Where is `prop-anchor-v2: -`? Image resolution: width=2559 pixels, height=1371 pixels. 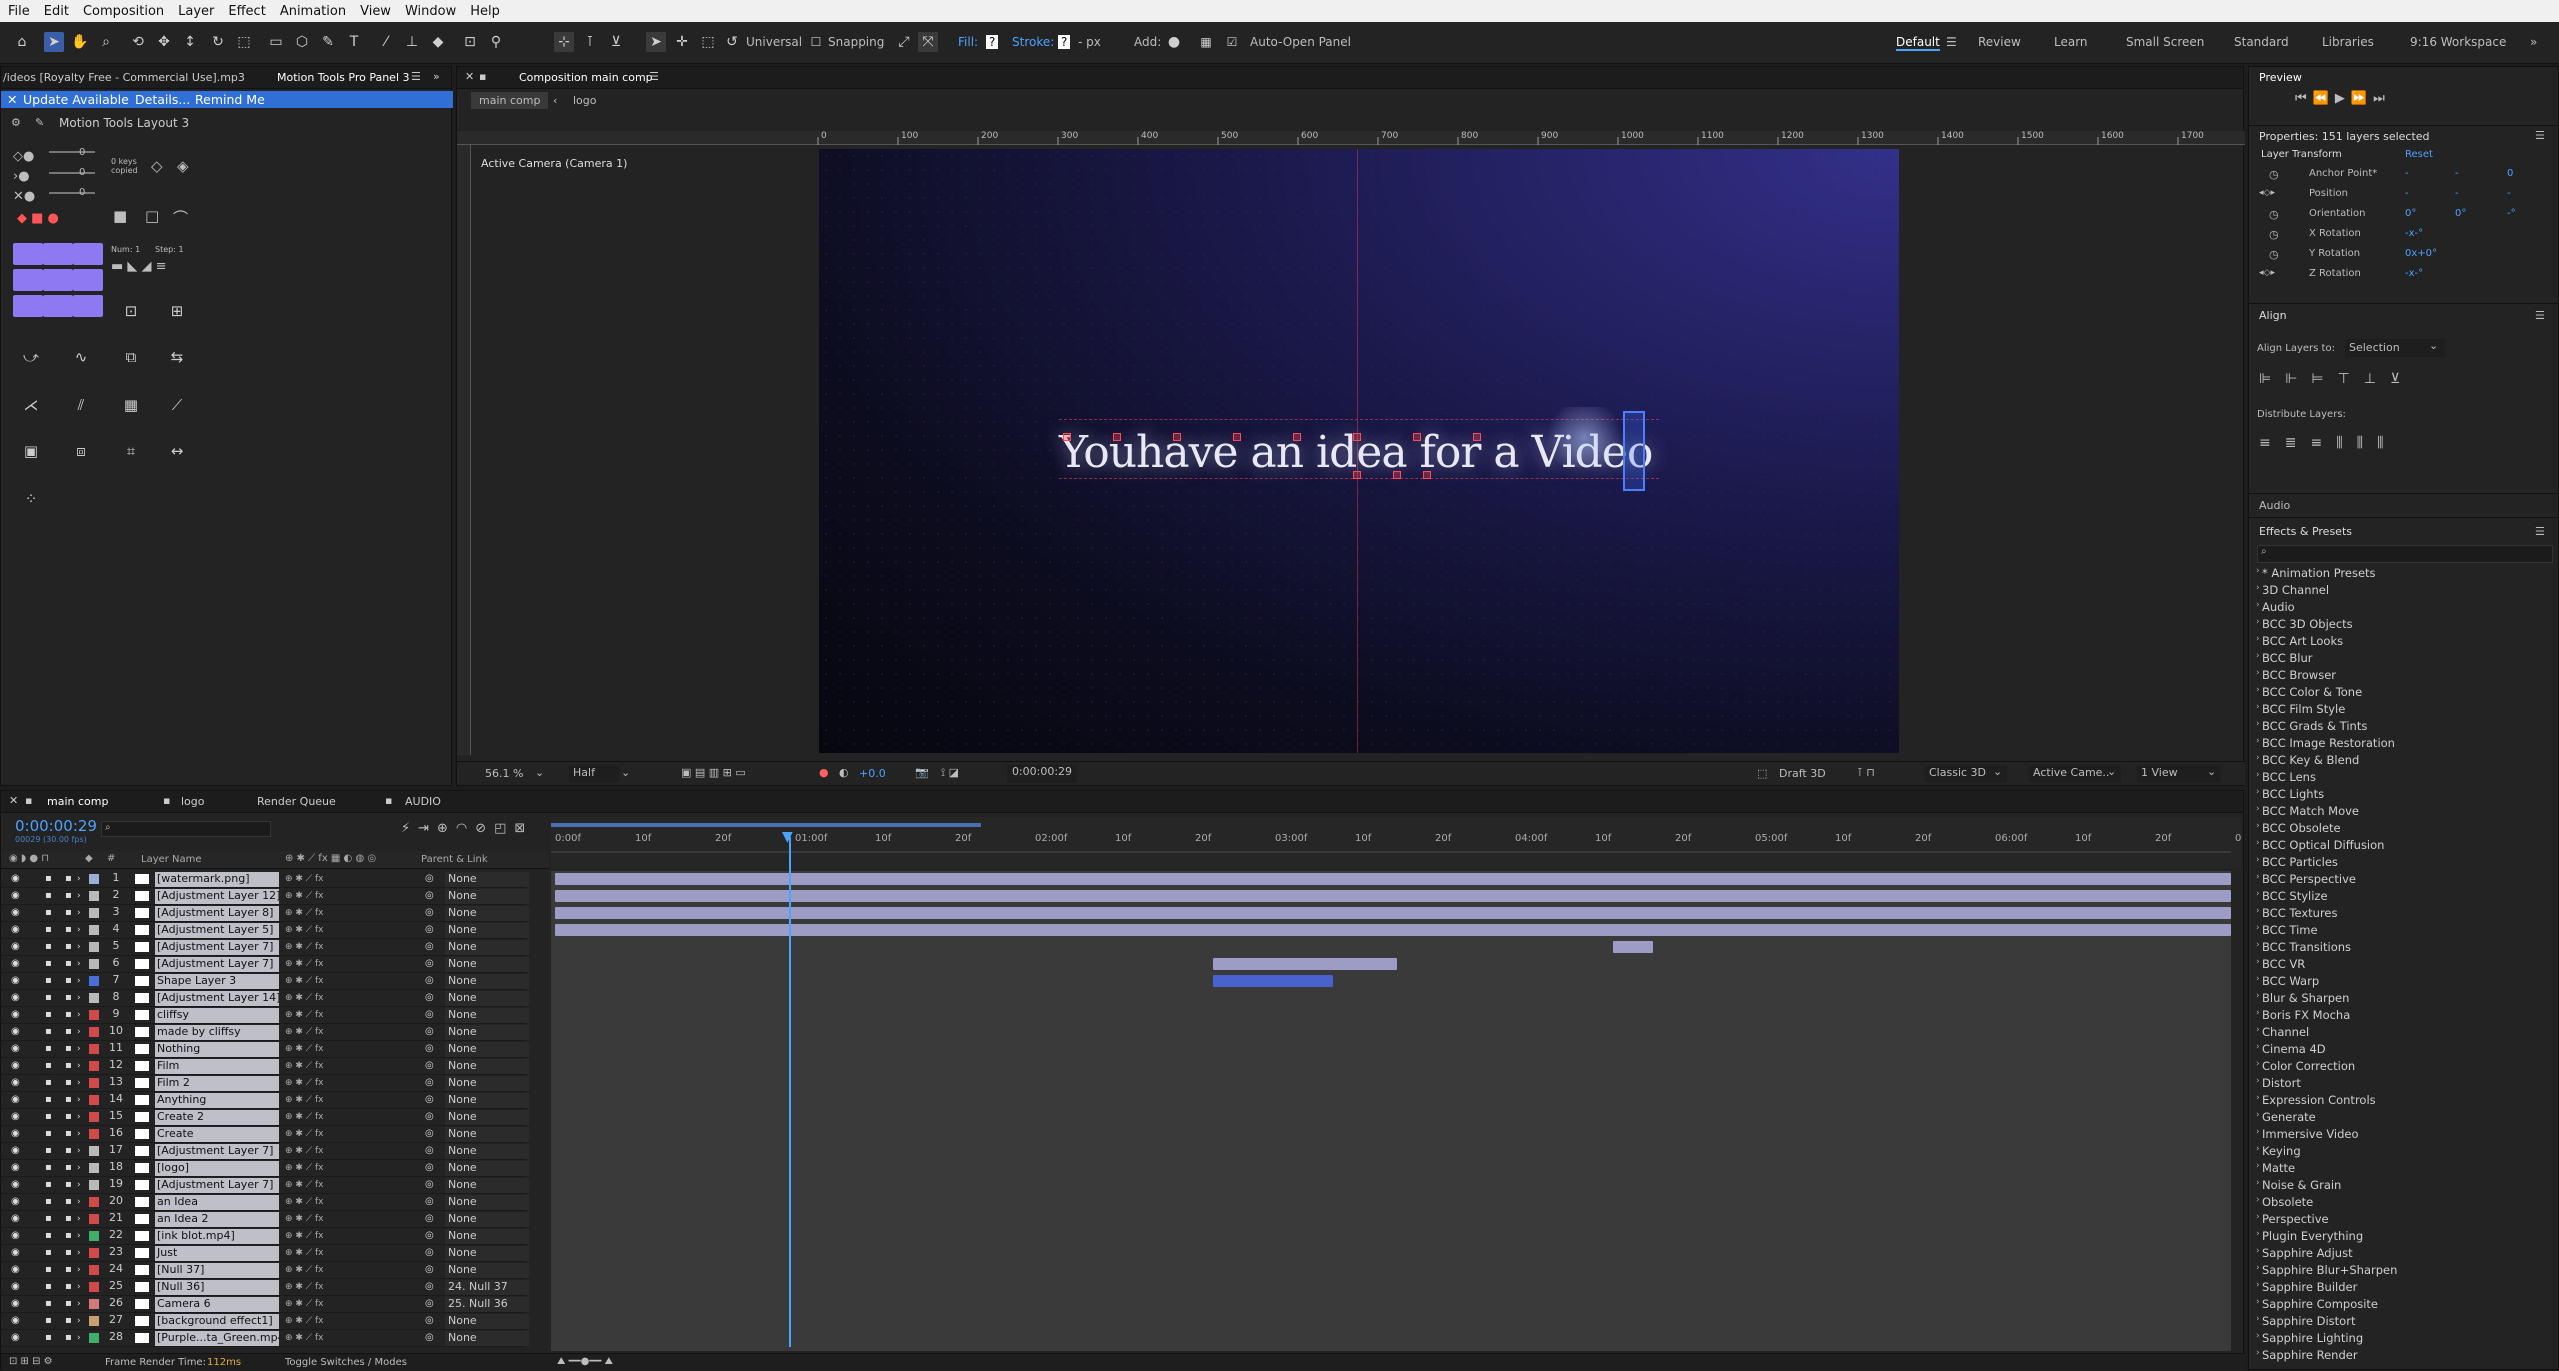 prop-anchor-v2: - is located at coordinates (2457, 173).